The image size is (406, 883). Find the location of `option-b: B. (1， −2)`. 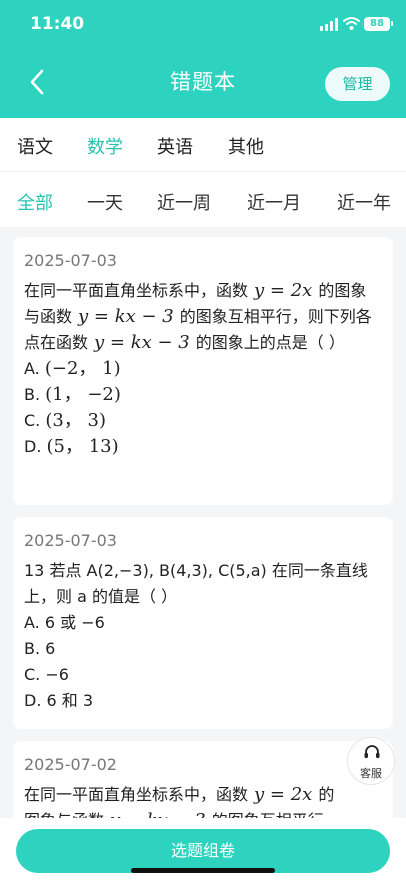

option-b: B. (1， −2) is located at coordinates (72, 394).